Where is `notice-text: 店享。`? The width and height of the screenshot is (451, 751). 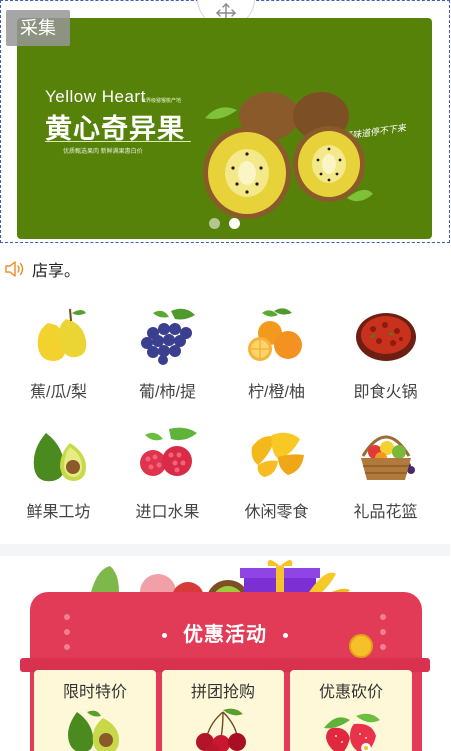
notice-text: 店享。 is located at coordinates (56, 271).